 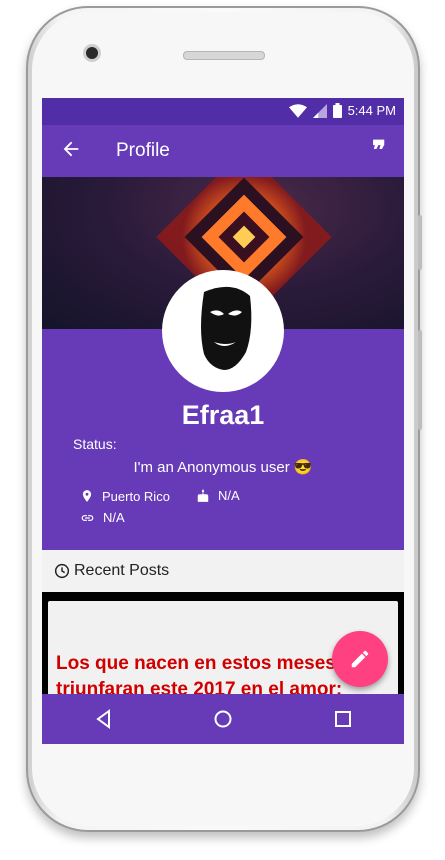 I want to click on anonymous-mask-icon, so click(x=226, y=328).